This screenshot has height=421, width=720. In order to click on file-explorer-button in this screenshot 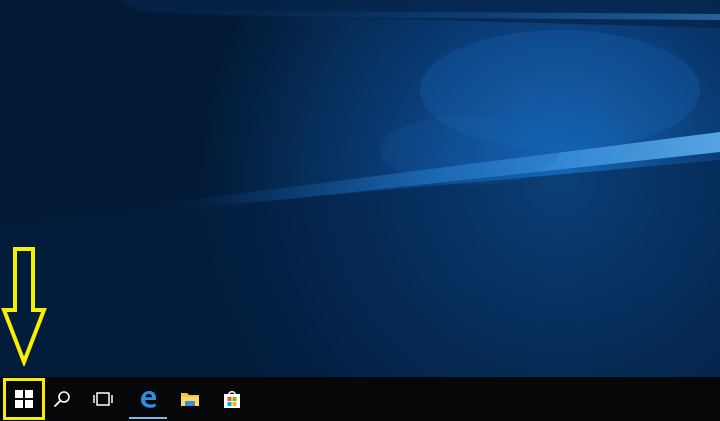, I will do `click(190, 399)`.